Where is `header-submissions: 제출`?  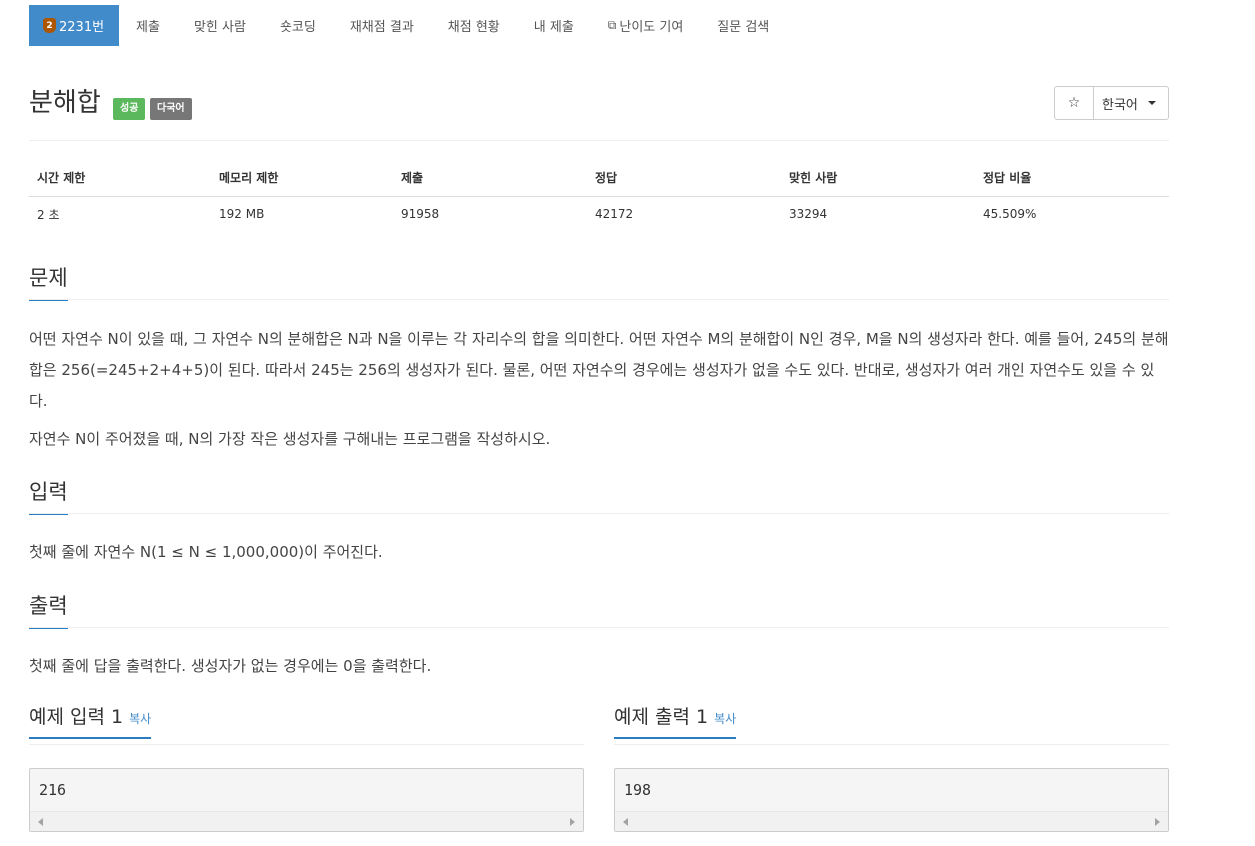
header-submissions: 제출 is located at coordinates (490, 178).